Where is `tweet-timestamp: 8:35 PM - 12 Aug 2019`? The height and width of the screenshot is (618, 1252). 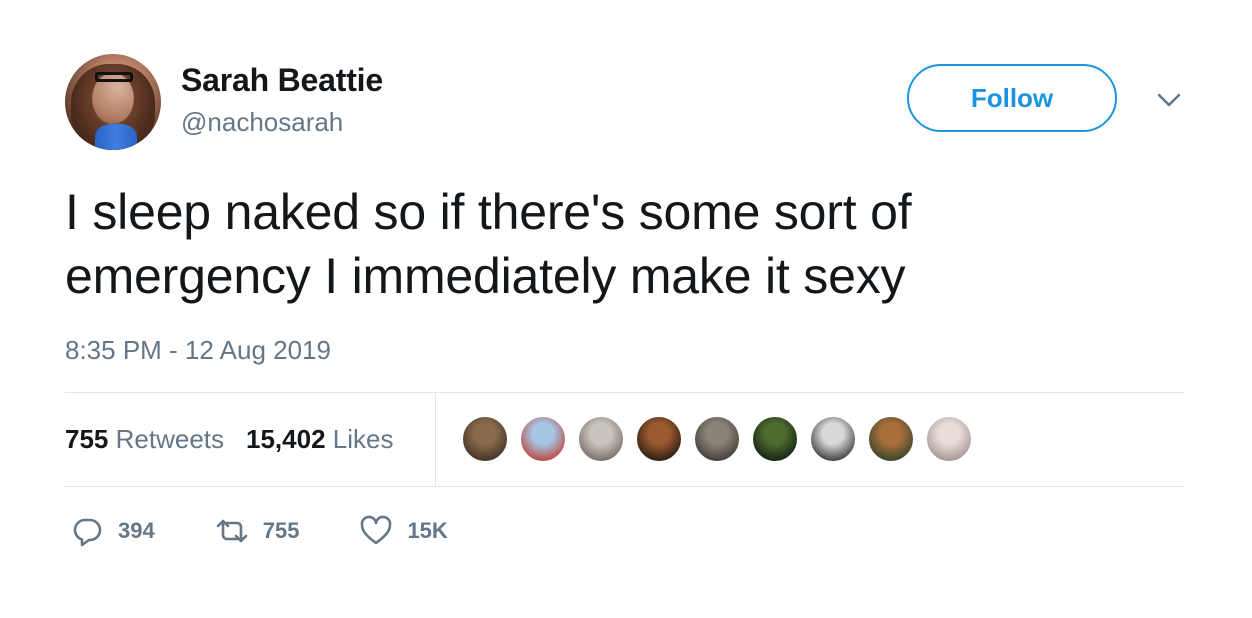
tweet-timestamp: 8:35 PM - 12 Aug 2019 is located at coordinates (198, 350).